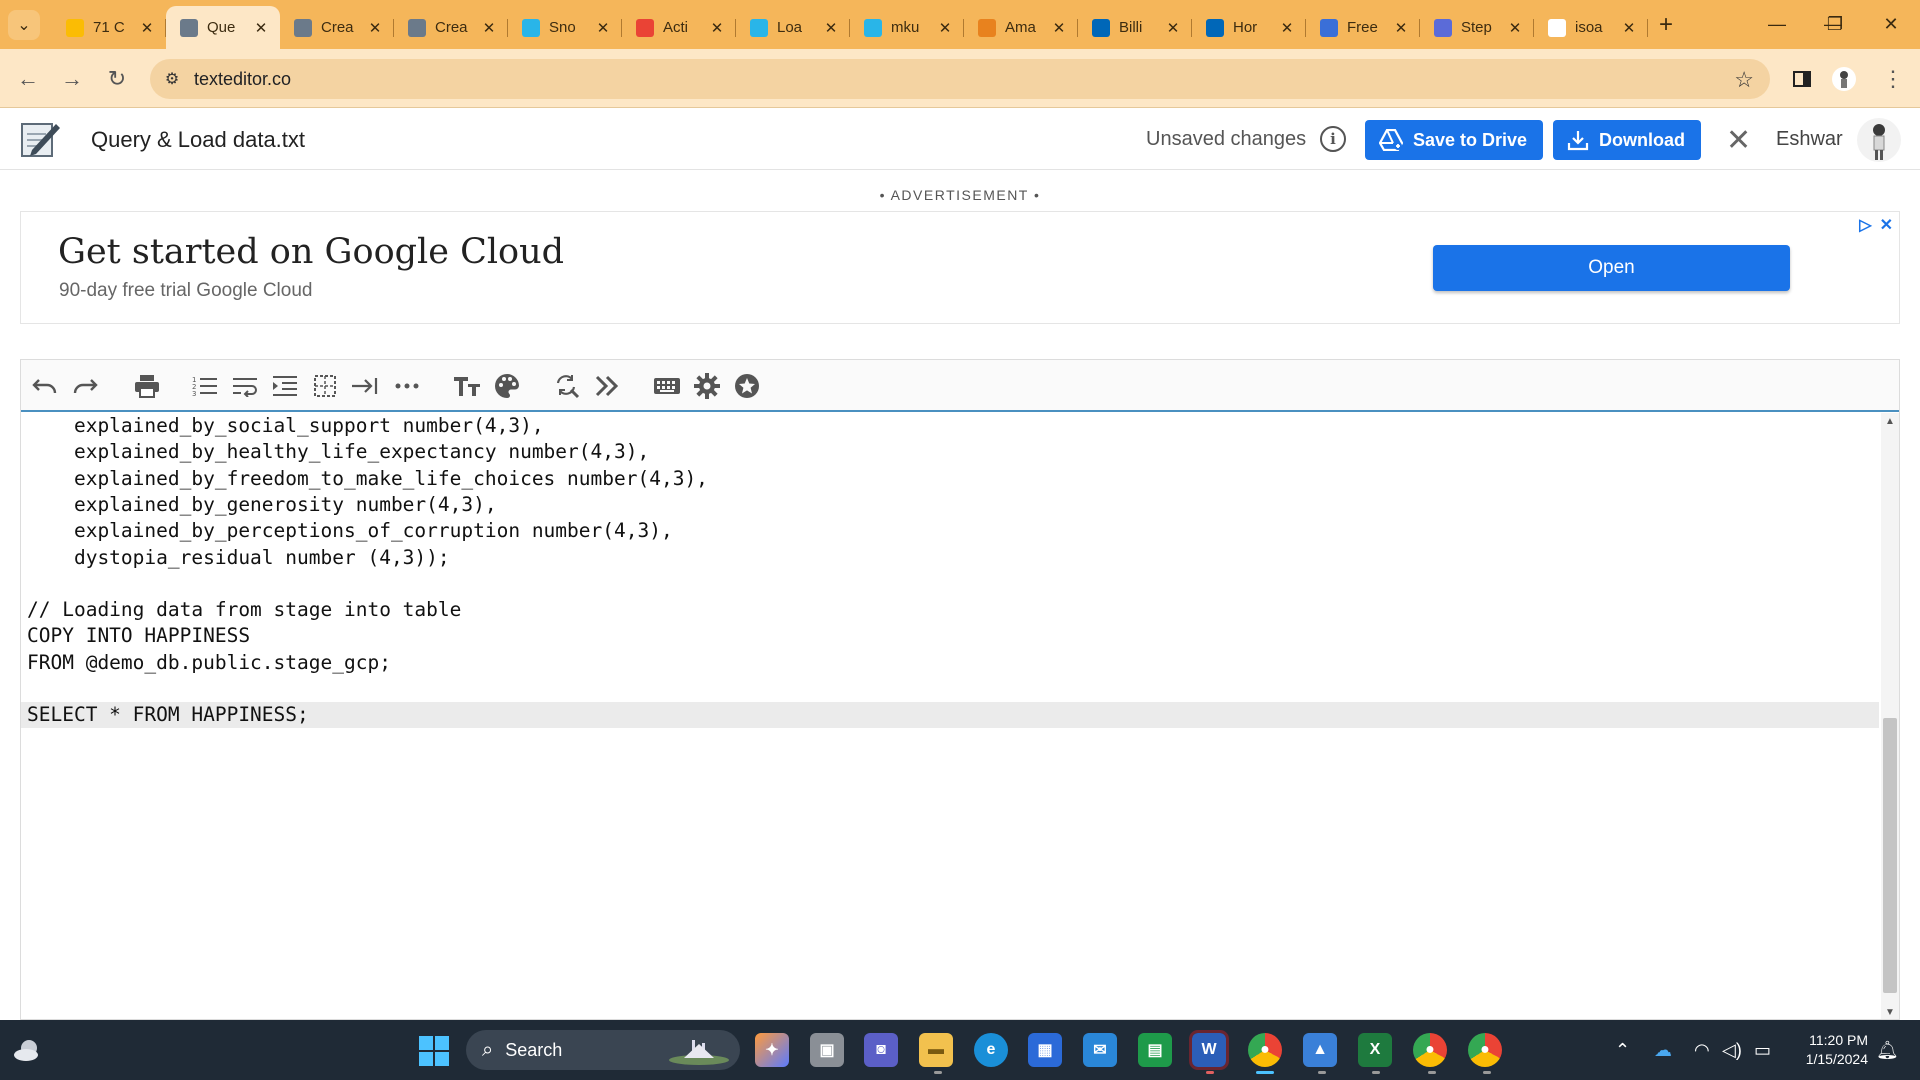  I want to click on browser-tab: Hor ✕, so click(1249, 27).